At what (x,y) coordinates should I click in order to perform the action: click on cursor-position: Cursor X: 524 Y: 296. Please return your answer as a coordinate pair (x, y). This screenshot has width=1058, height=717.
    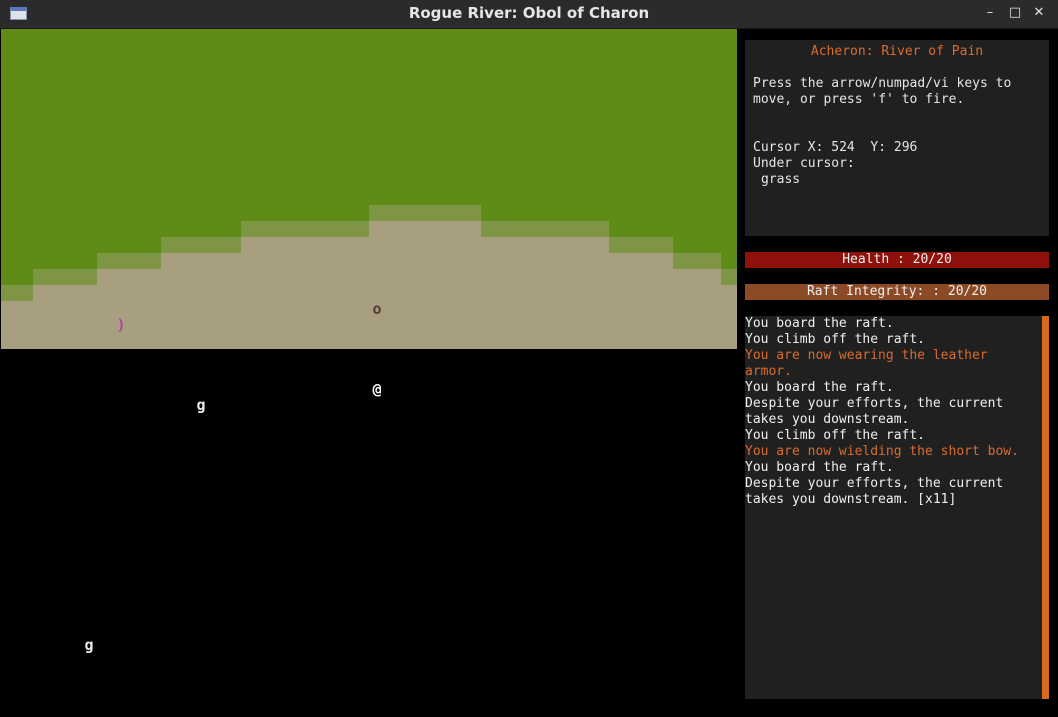
    Looking at the image, I should click on (835, 147).